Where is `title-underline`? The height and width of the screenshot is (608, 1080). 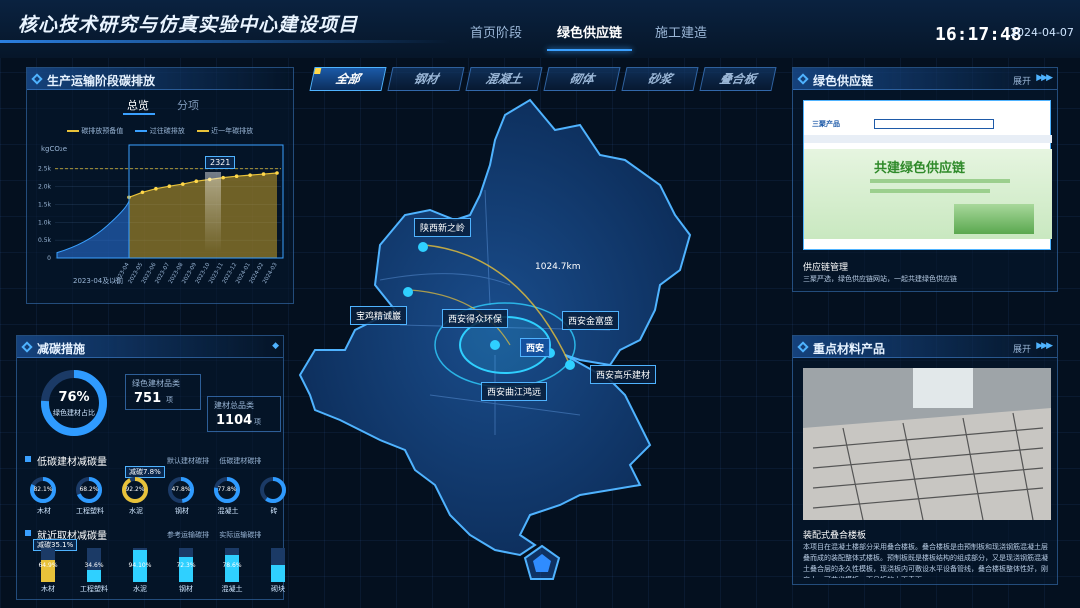
title-underline is located at coordinates (225, 41).